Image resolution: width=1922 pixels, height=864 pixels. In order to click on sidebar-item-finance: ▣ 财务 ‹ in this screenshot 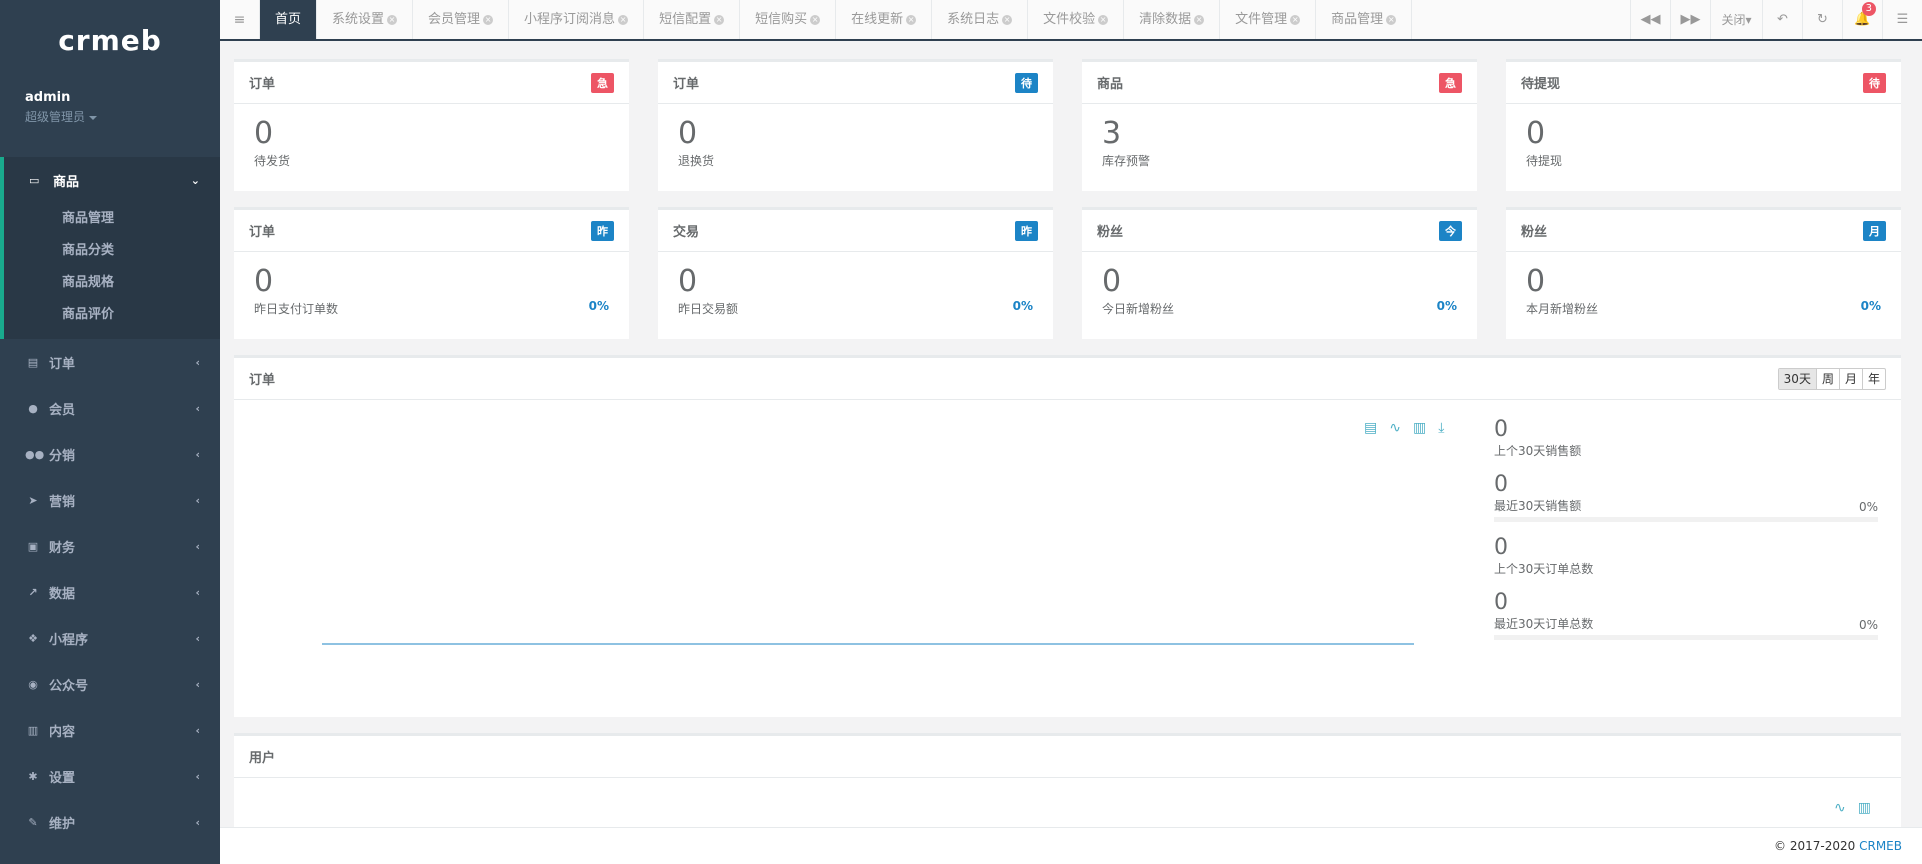, I will do `click(110, 546)`.